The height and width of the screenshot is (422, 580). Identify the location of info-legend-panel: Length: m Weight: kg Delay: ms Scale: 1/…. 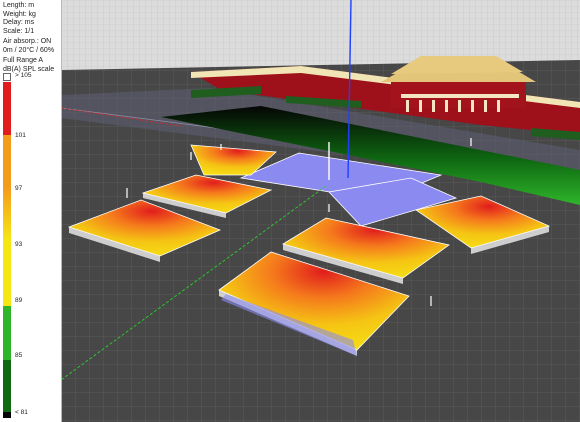
(31, 211).